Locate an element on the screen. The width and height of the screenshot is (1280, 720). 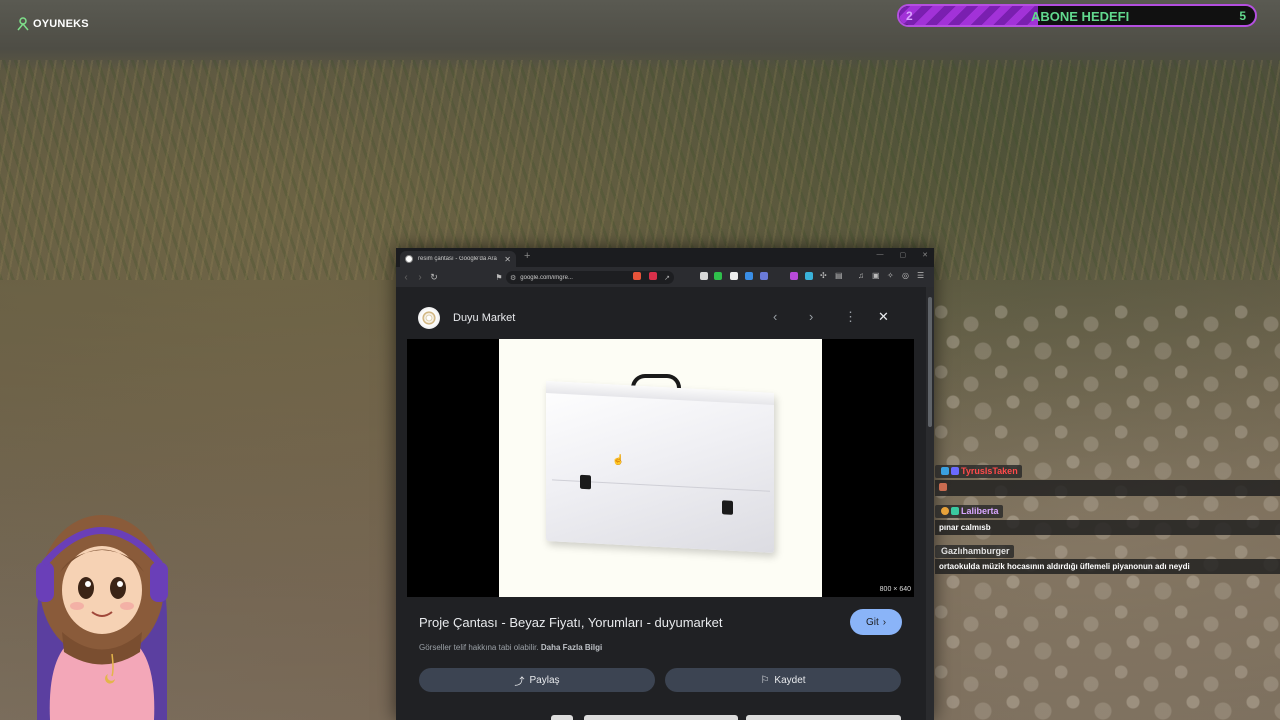
window-controls: — ▢ ✕ is located at coordinates (903, 255).